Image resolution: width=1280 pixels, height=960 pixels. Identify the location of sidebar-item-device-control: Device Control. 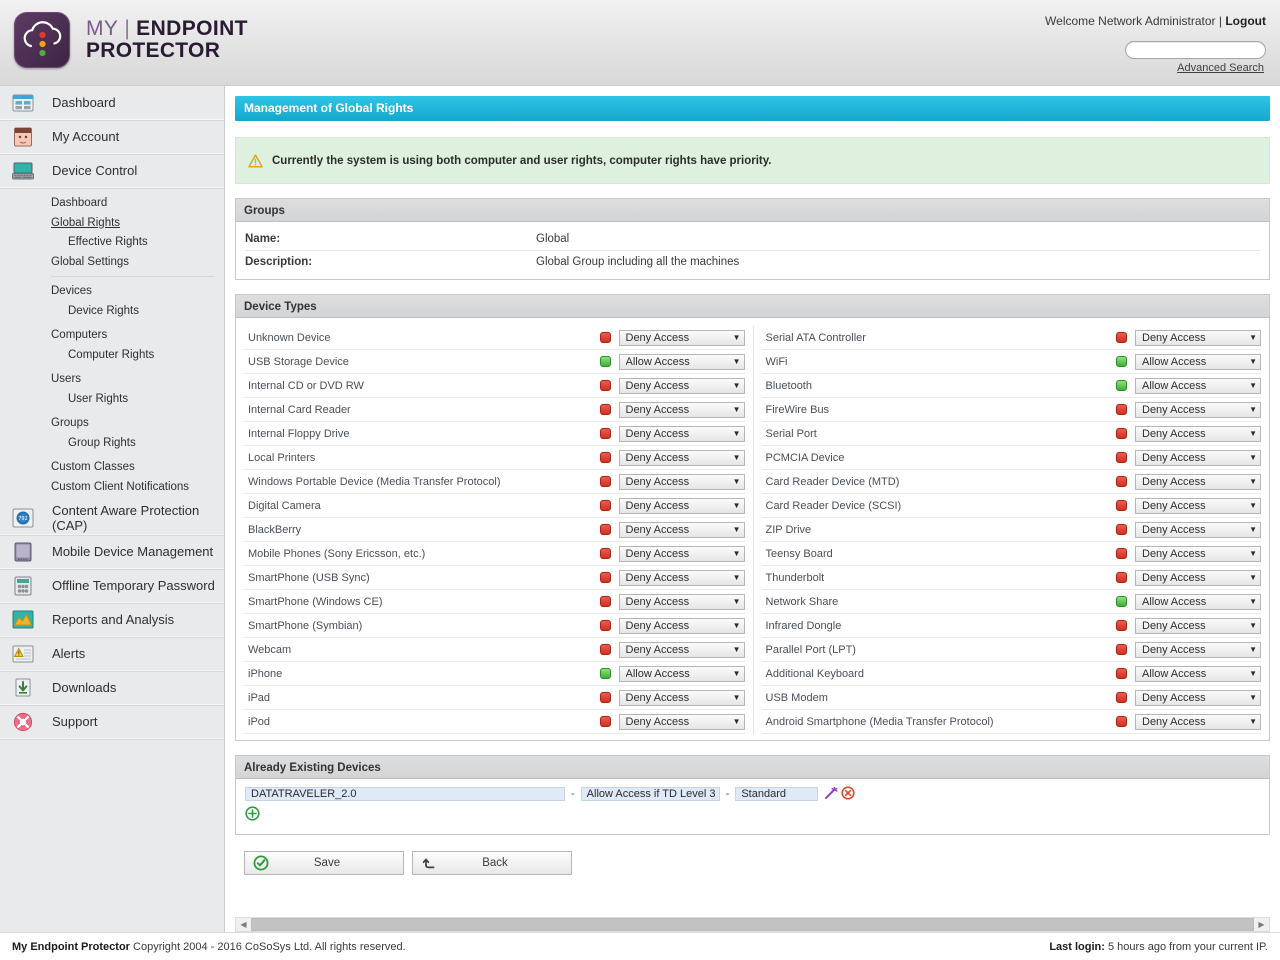
(112, 171).